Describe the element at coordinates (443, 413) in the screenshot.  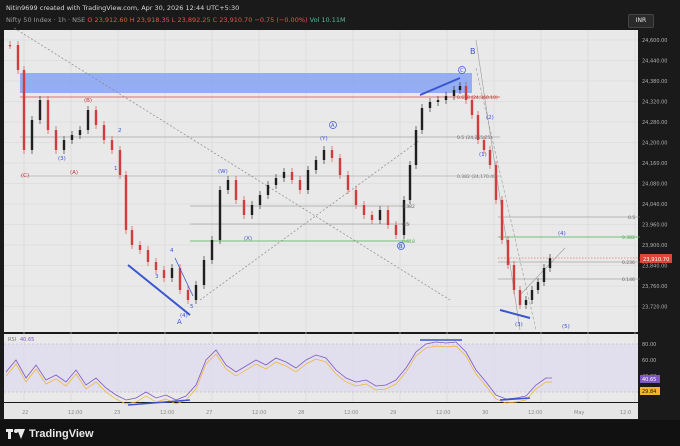
I see `time-tick-label: 12:00` at that location.